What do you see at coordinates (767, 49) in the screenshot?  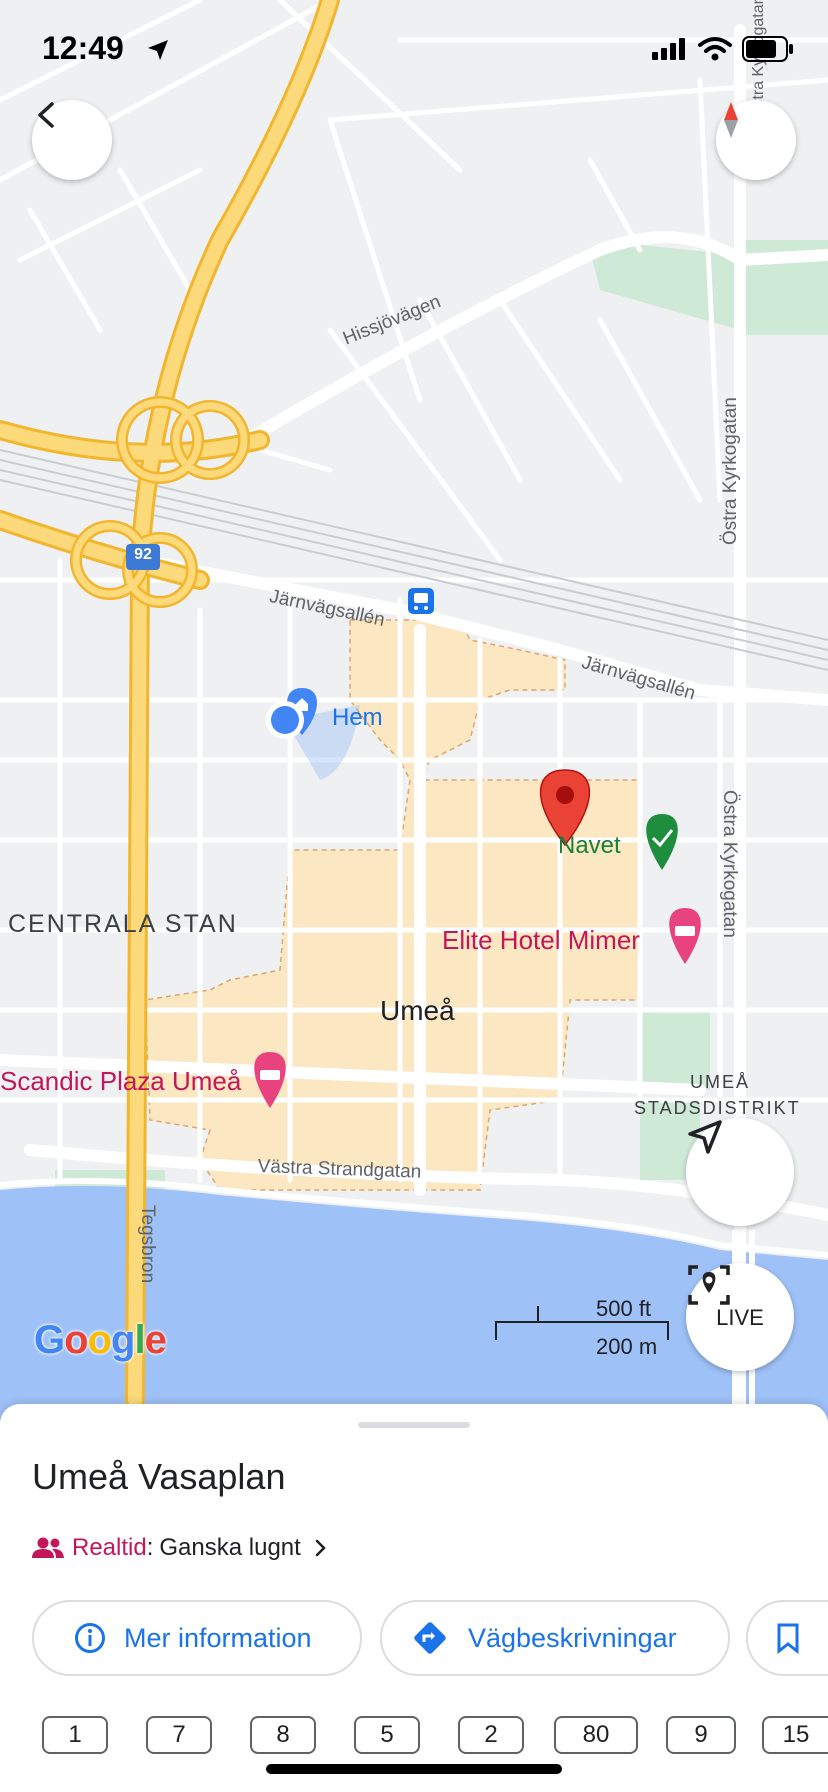 I see `battery-icon` at bounding box center [767, 49].